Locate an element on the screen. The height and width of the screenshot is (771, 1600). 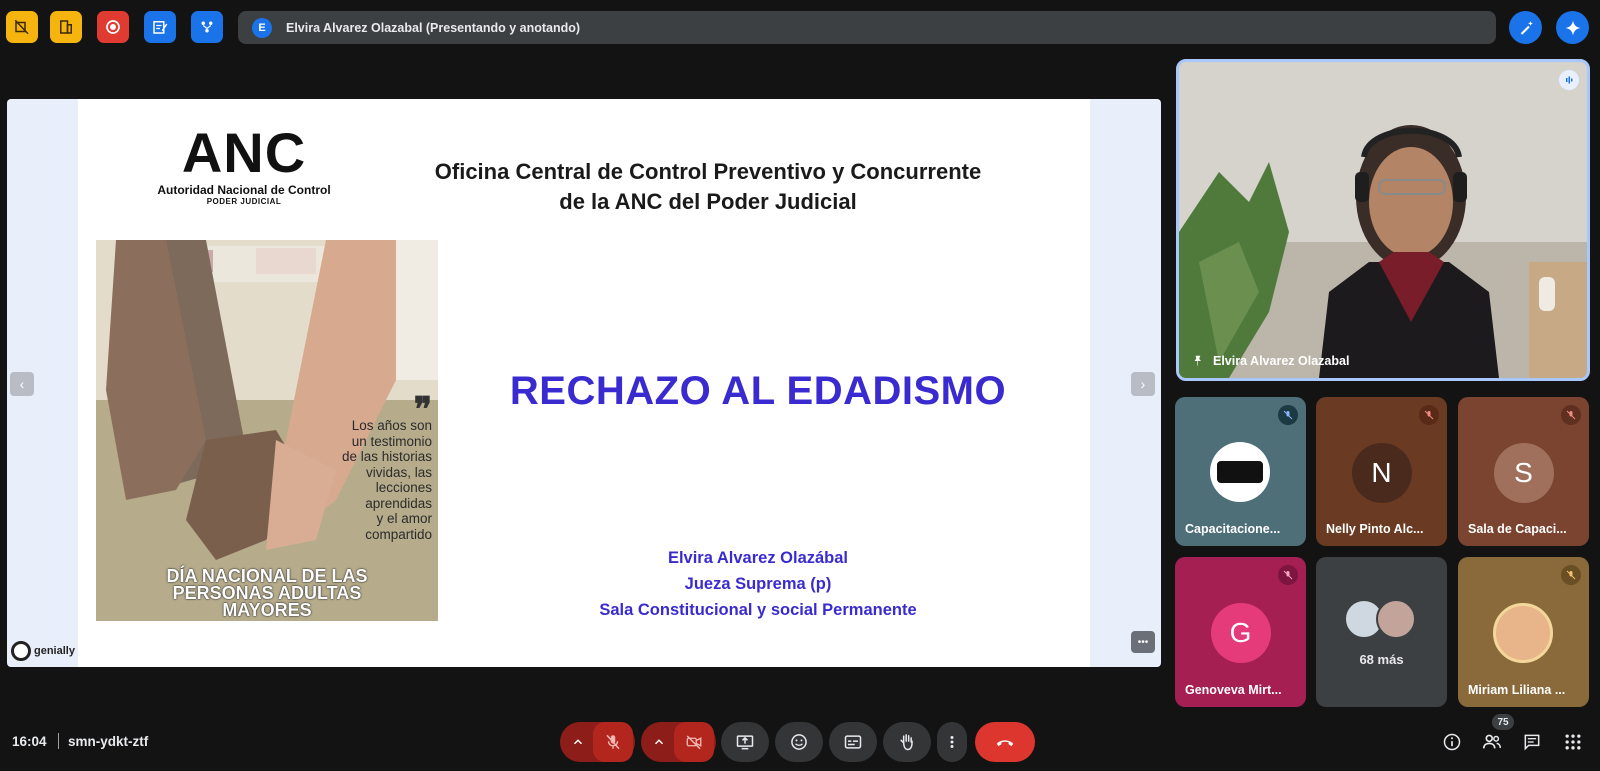
speaker-video is located at coordinates (1383, 220).